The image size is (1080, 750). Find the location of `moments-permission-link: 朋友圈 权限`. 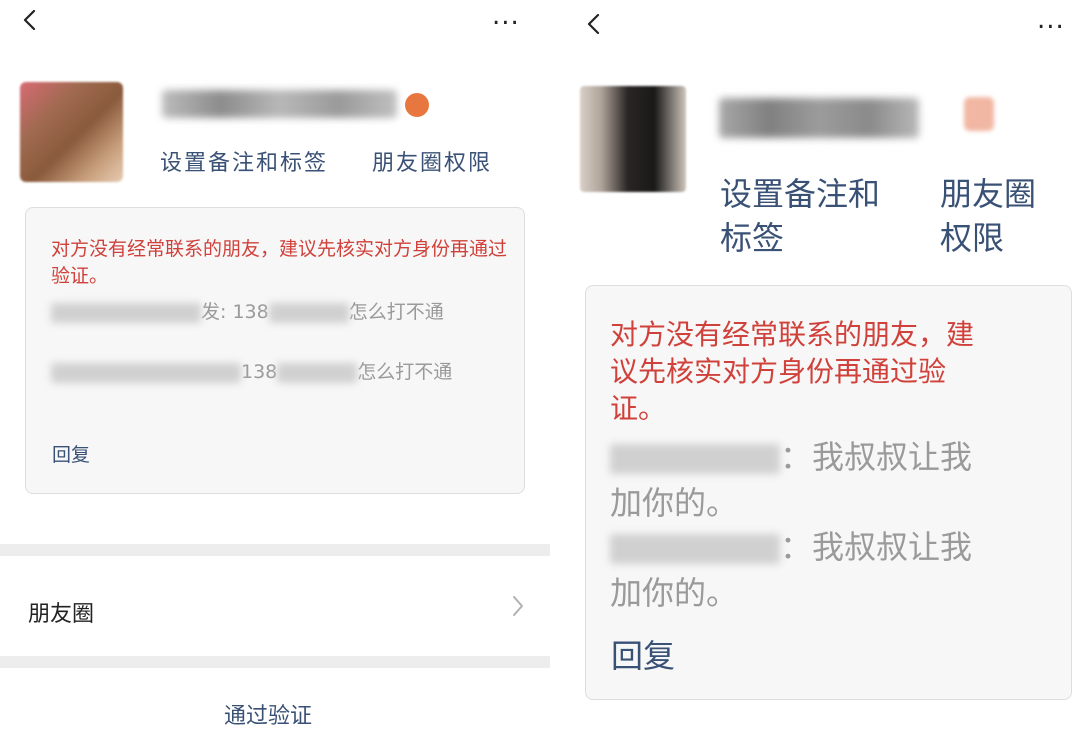

moments-permission-link: 朋友圈 权限 is located at coordinates (988, 216).